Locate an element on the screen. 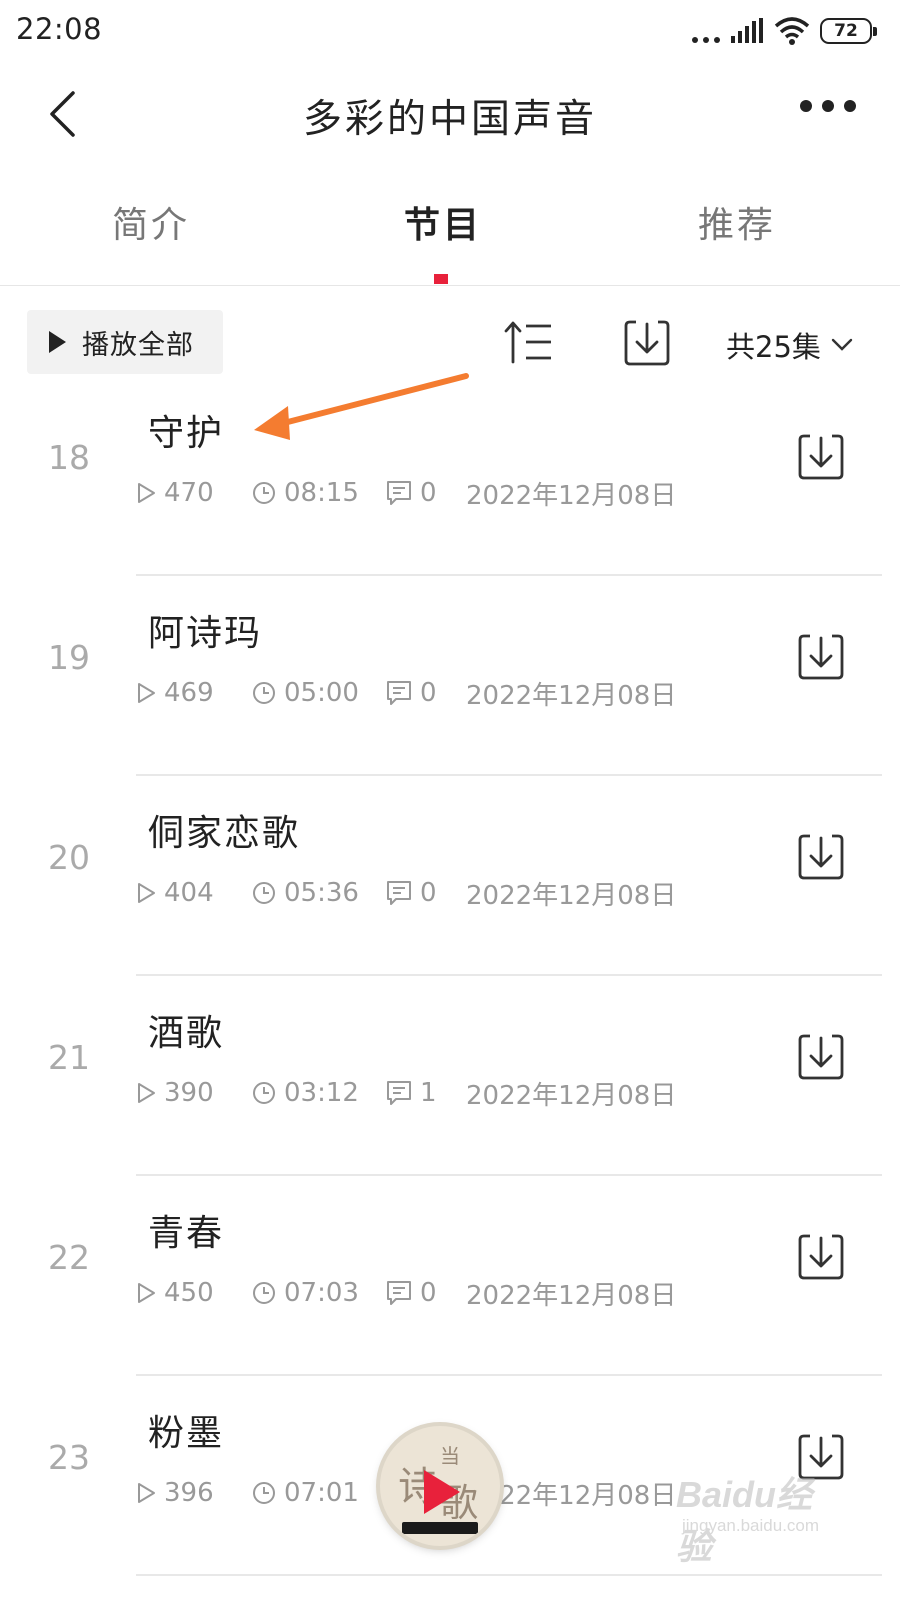  play-count: 396 is located at coordinates (194, 1493).